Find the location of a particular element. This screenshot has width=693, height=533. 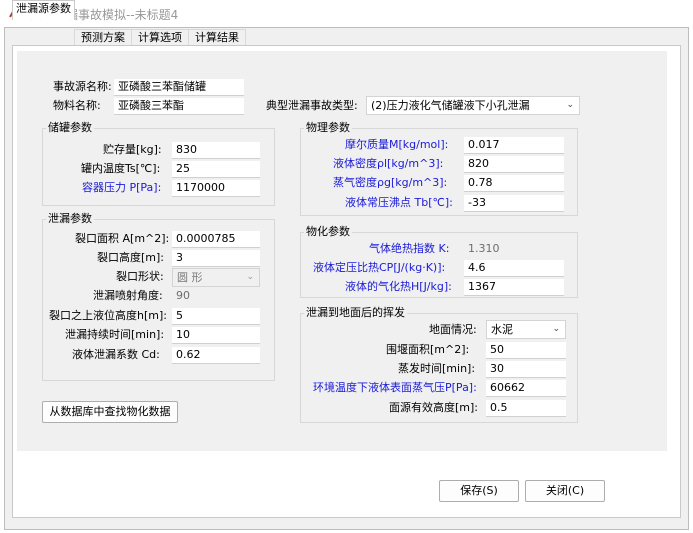

vapor-density-input: 0.78 is located at coordinates (514, 183).